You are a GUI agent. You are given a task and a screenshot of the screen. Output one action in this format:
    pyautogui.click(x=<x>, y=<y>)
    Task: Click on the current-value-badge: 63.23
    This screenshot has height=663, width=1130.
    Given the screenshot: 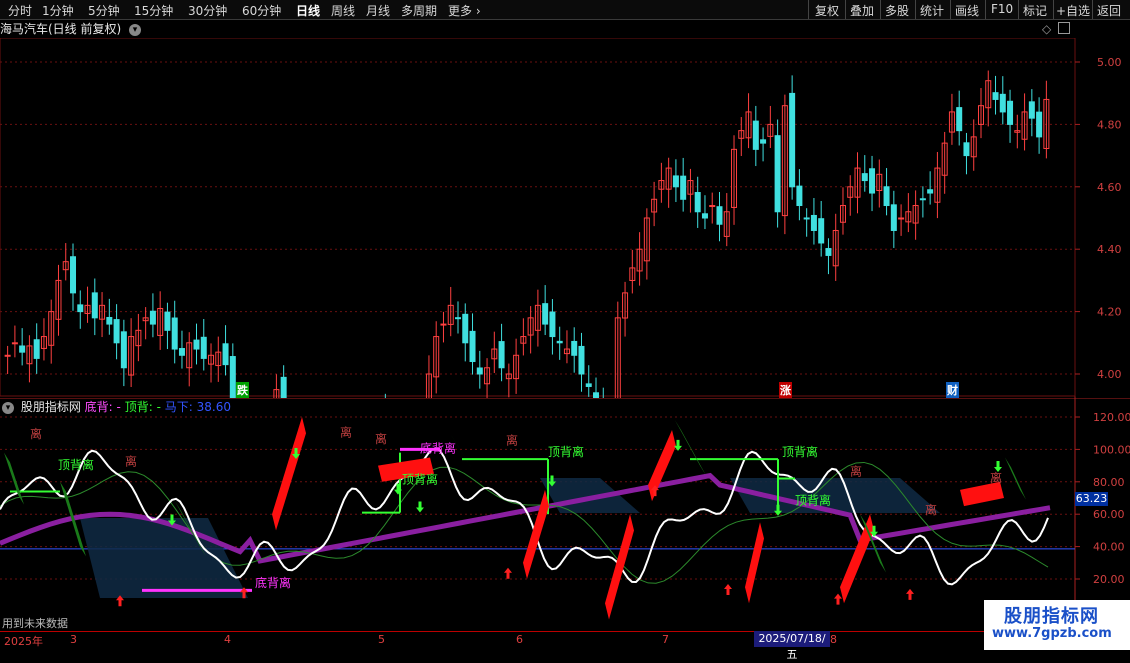 What is the action you would take?
    pyautogui.click(x=1091, y=499)
    